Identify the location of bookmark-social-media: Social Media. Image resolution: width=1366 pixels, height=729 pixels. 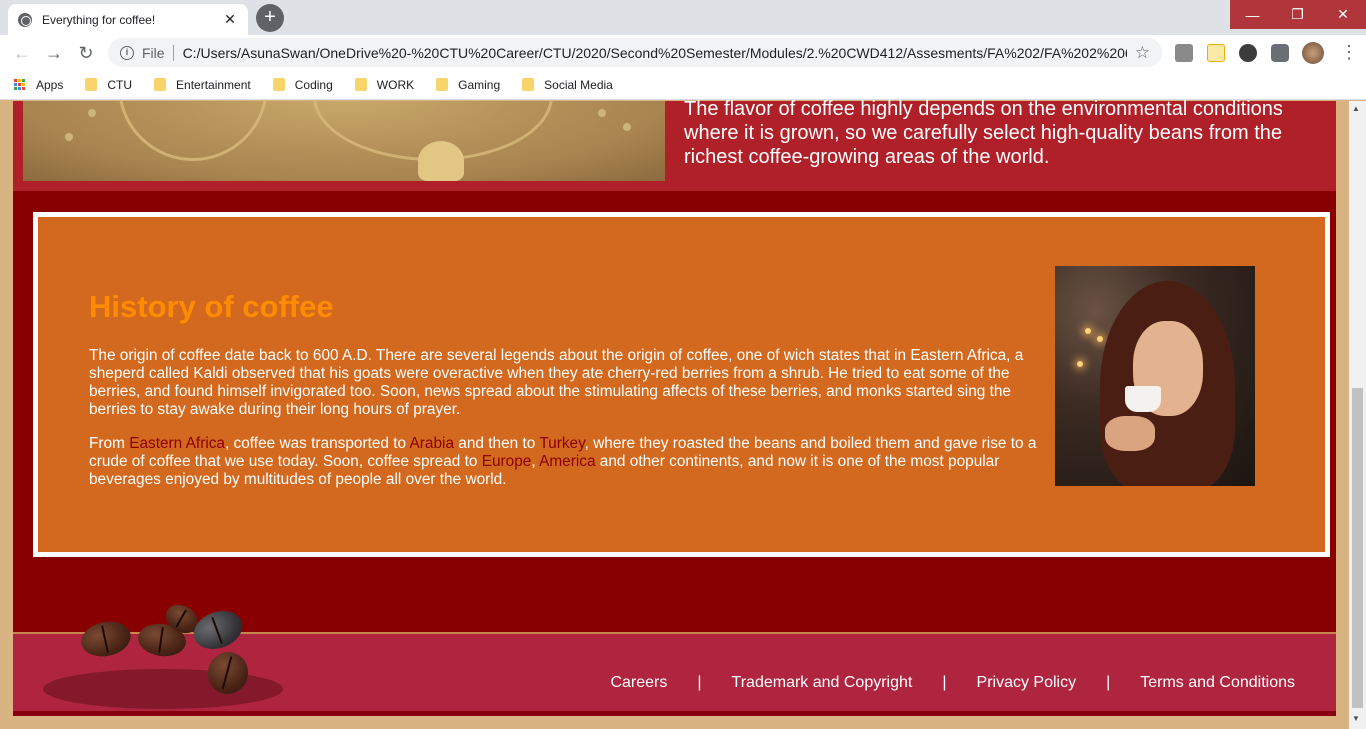
(567, 85).